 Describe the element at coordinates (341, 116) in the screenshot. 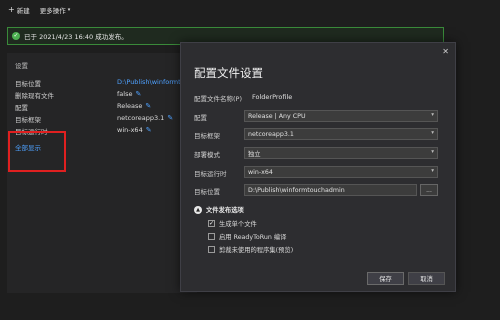

I see `config-select: Release | Any CPU ▾` at that location.